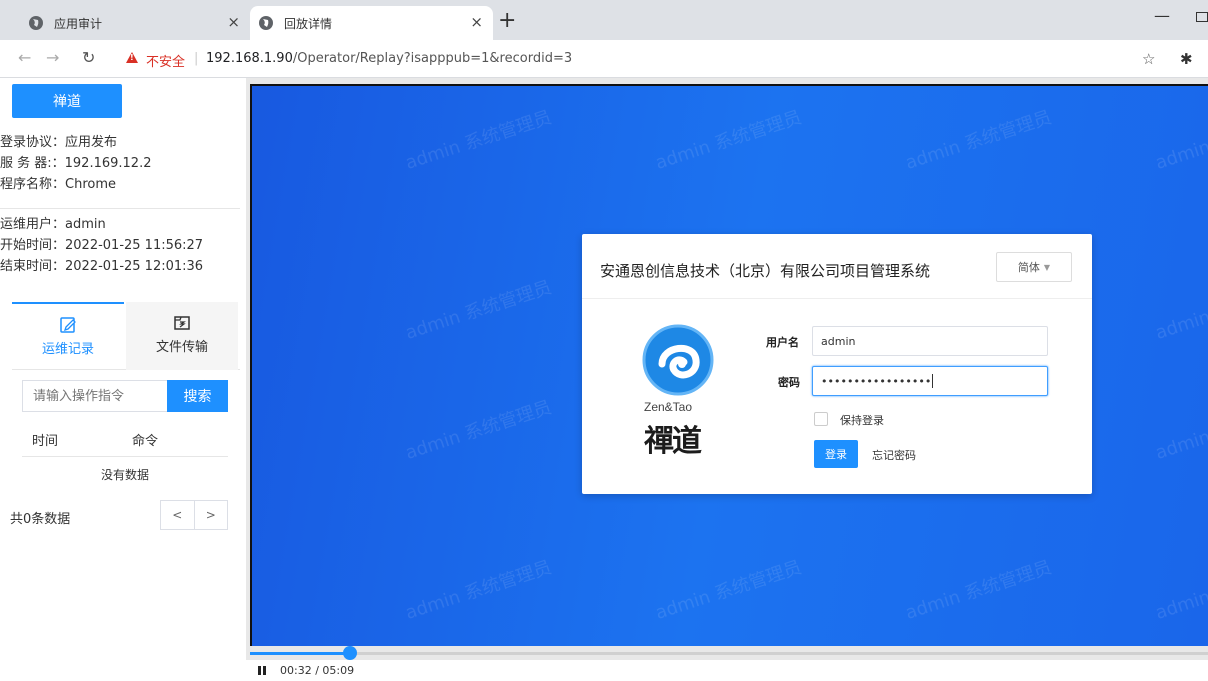 Image resolution: width=1208 pixels, height=681 pixels. I want to click on url-path: /Operator/Replay?isapppub=1&recordid=3, so click(432, 58).